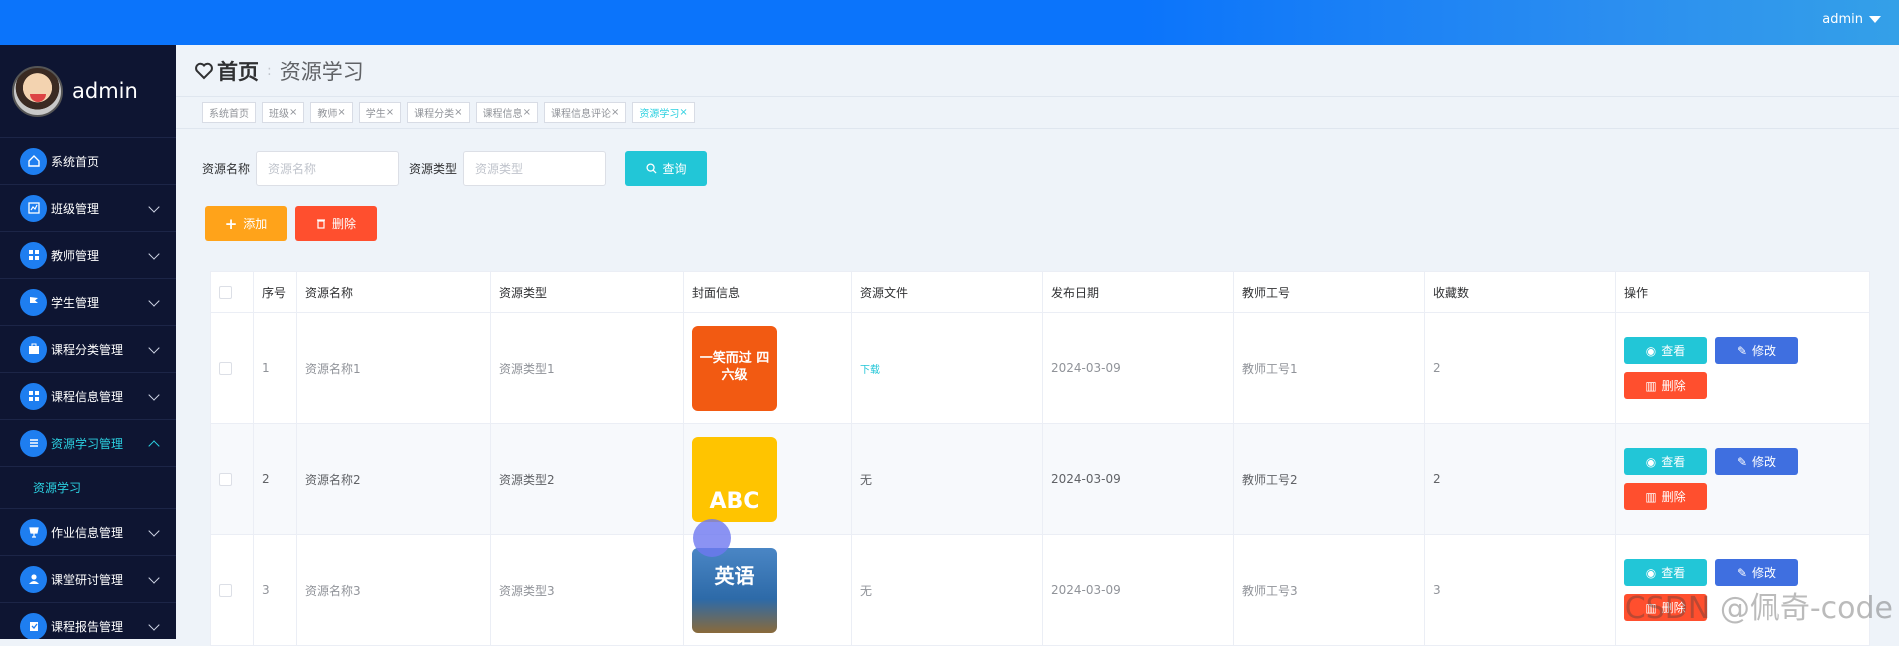 The image size is (1899, 646). I want to click on select-all-checkbox, so click(225, 292).